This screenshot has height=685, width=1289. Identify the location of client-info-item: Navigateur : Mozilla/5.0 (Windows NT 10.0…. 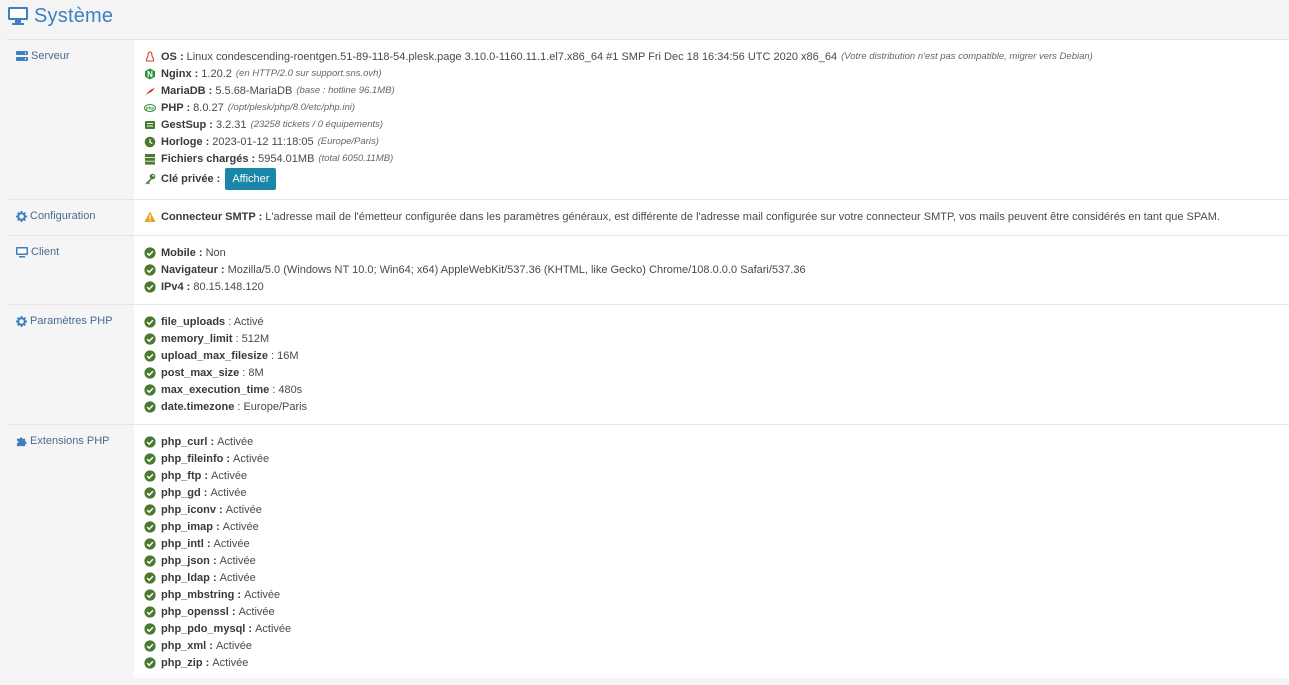
(716, 269).